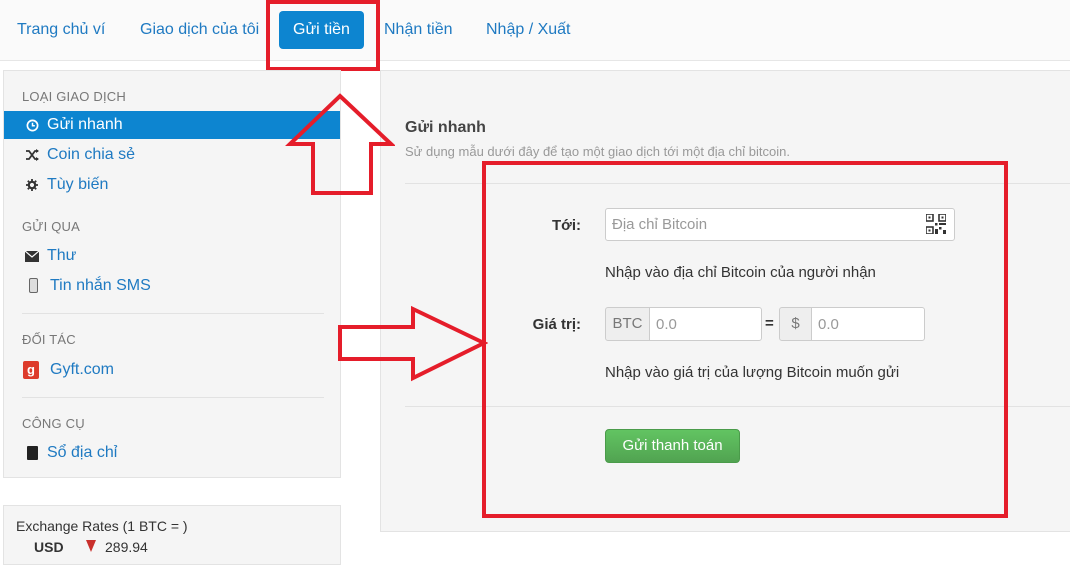 The height and width of the screenshot is (565, 1070). Describe the element at coordinates (740, 272) in the screenshot. I see `to-help-text: Nhập vào địa chỉ Bitcoin của người nhận` at that location.